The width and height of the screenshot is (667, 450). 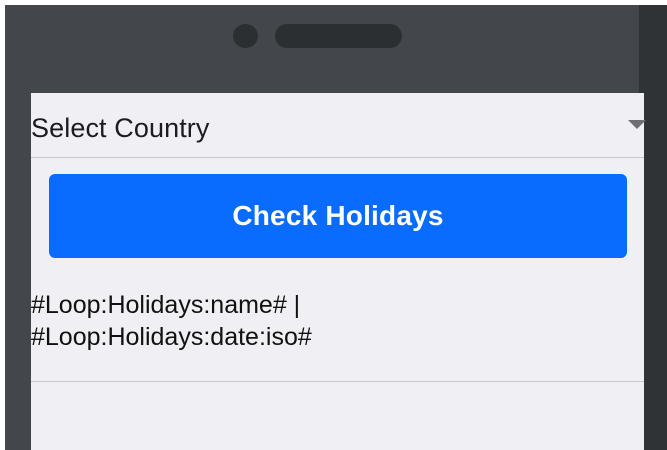 I want to click on chevron-down-icon, so click(x=637, y=124).